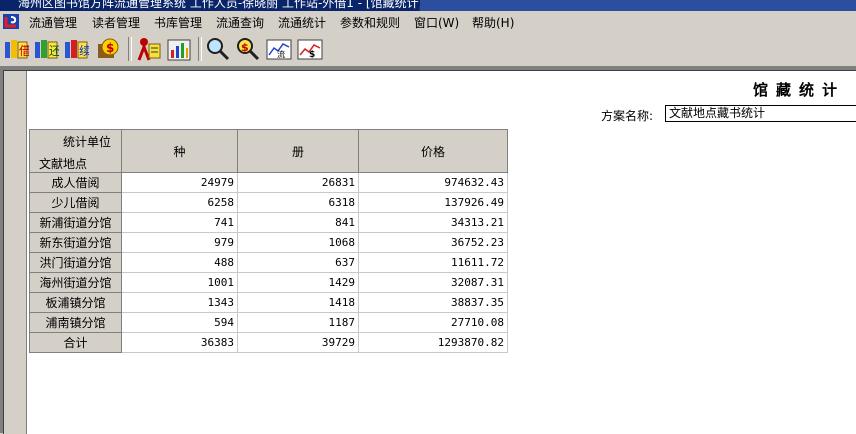 This screenshot has height=434, width=856. Describe the element at coordinates (75, 182) in the screenshot. I see `row-header: 成人借阅` at that location.